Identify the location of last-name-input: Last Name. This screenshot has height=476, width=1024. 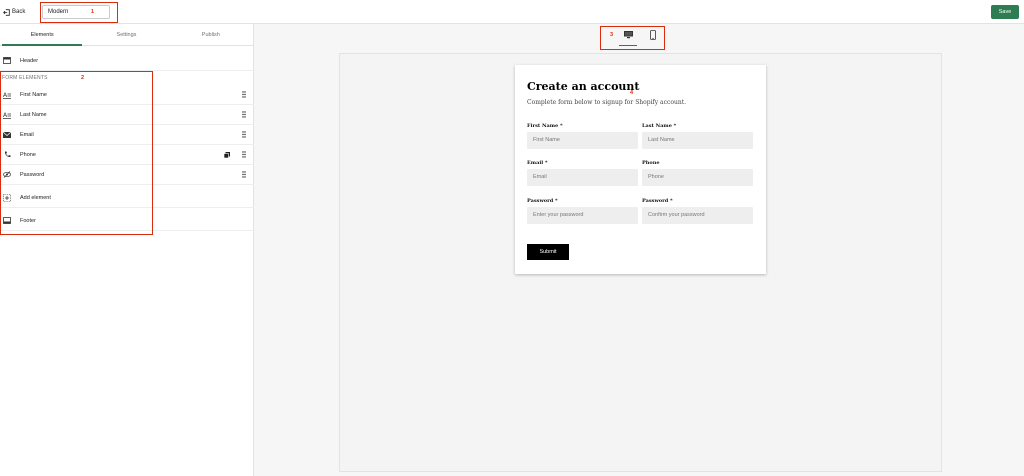
(697, 140).